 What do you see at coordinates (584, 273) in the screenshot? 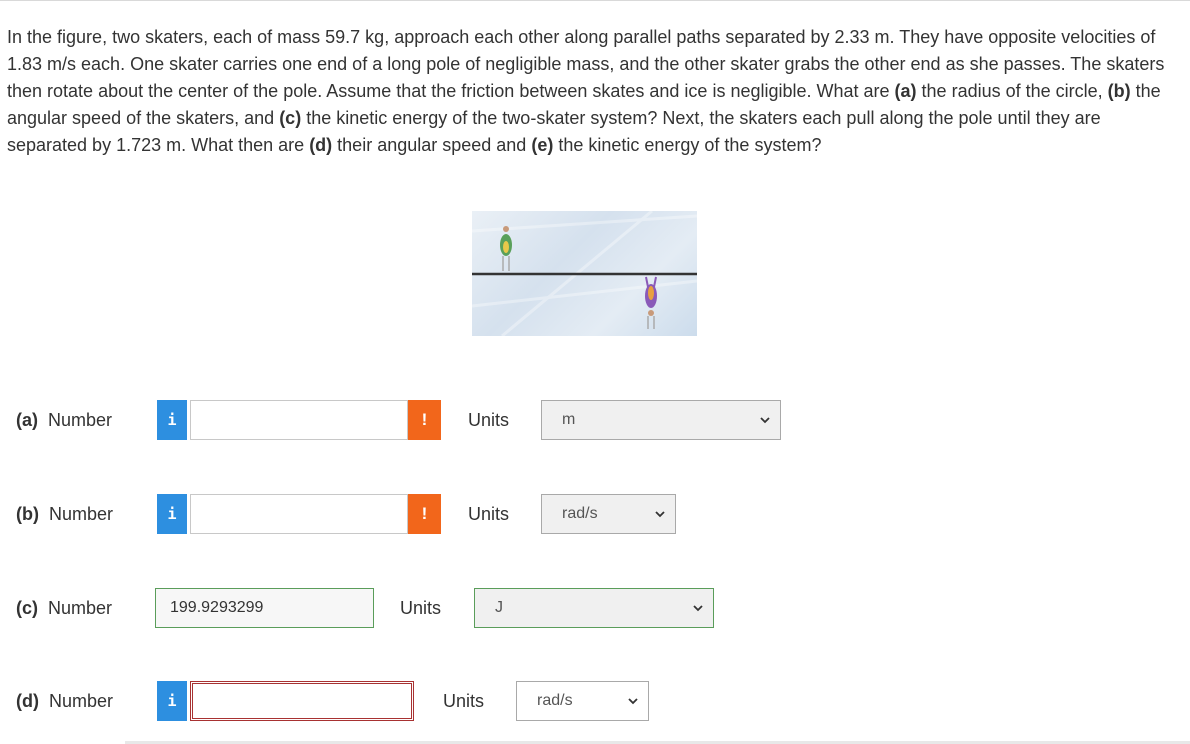
I see `skaters-figure` at bounding box center [584, 273].